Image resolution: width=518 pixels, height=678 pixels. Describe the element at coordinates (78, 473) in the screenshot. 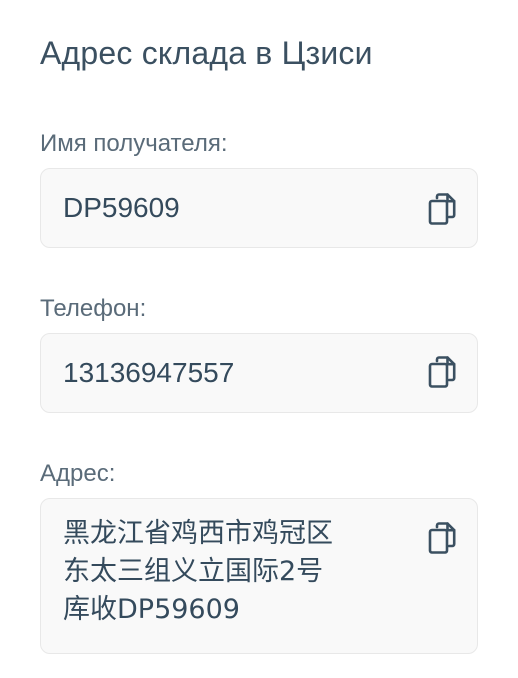

I see `address-label: Адрес:` at that location.